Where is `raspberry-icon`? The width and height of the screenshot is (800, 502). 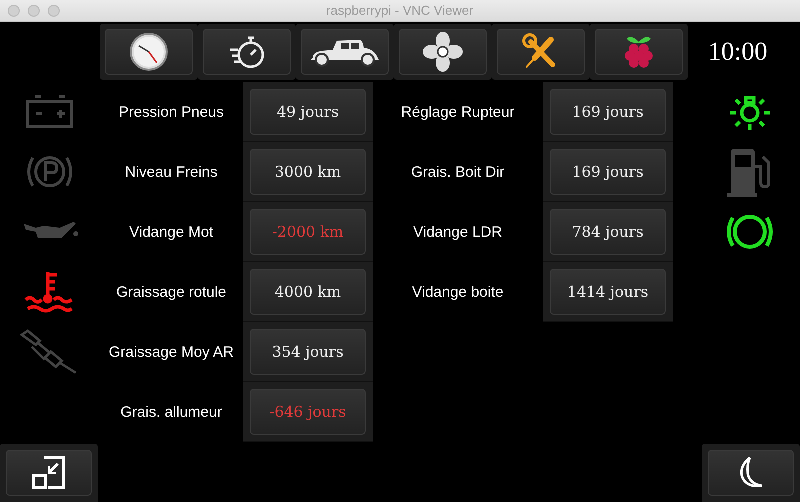
raspberry-icon is located at coordinates (639, 52).